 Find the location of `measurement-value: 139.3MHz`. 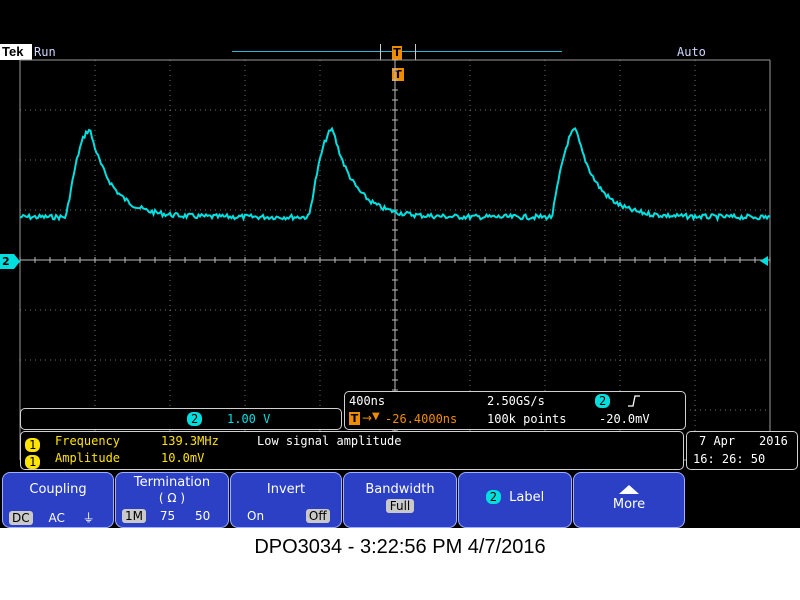

measurement-value: 139.3MHz is located at coordinates (190, 441).